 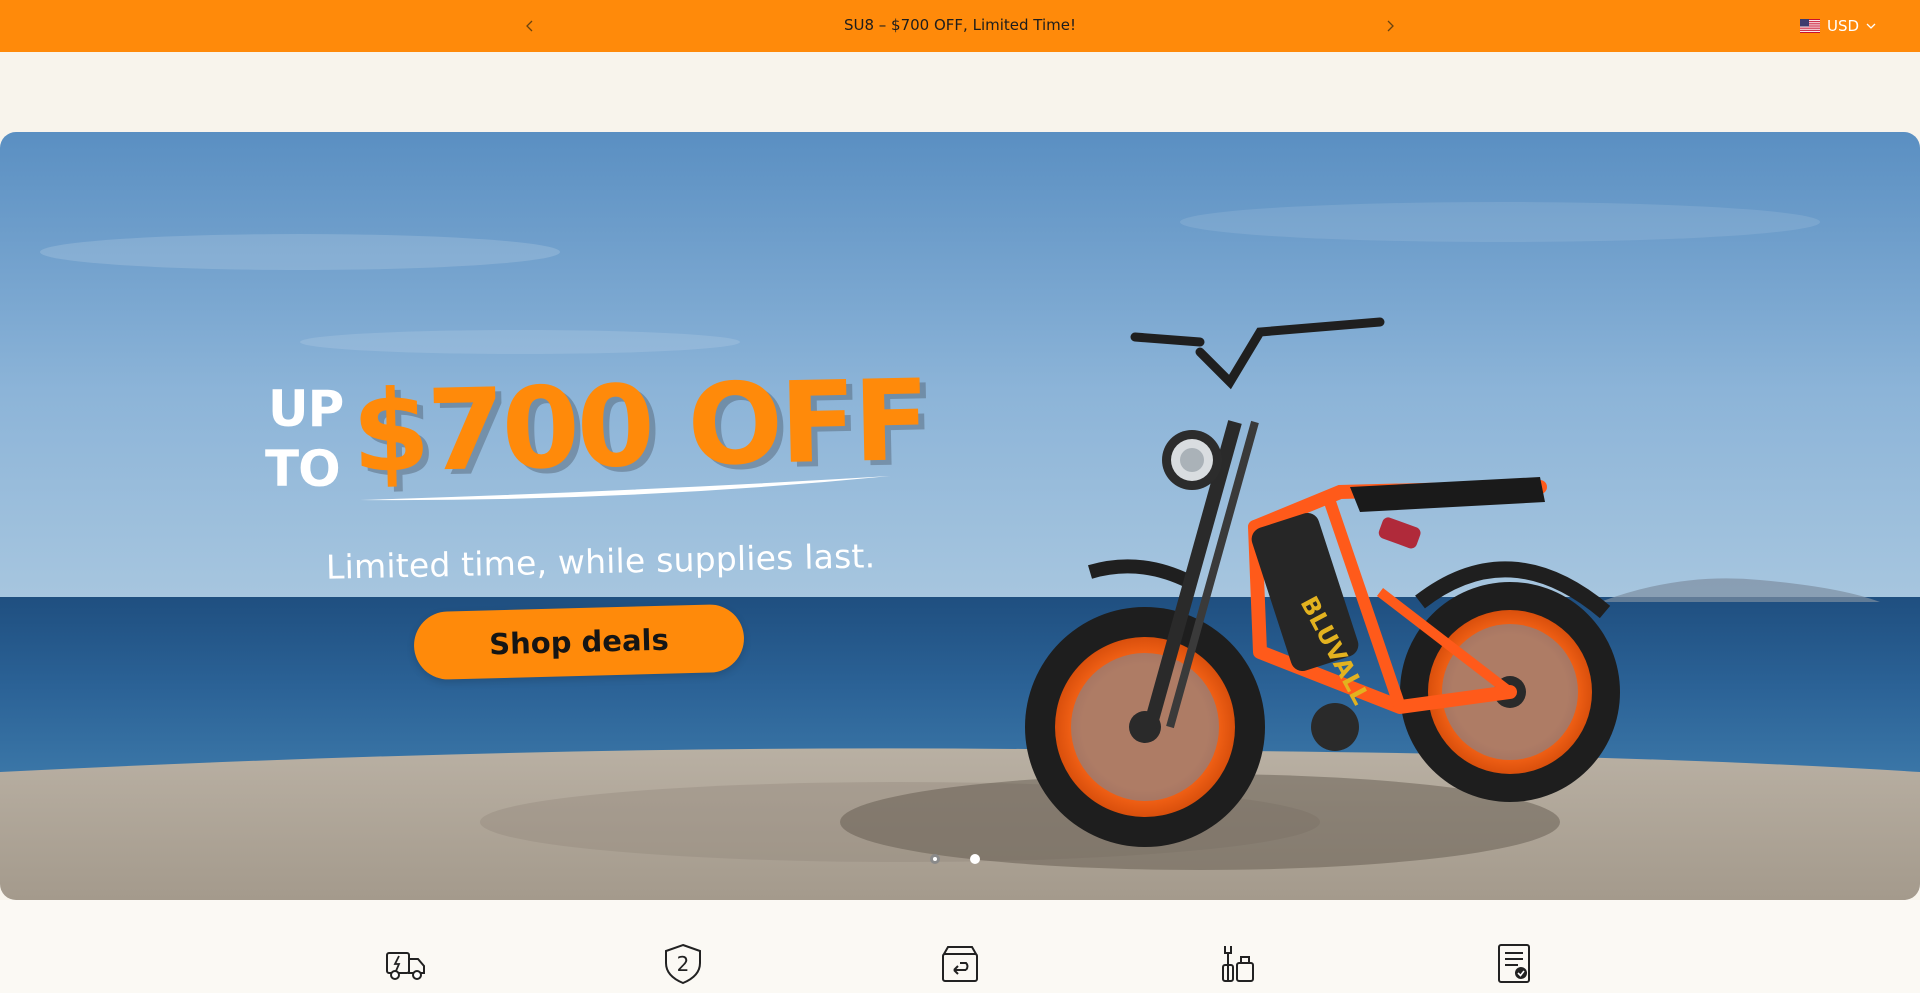 I want to click on fast-delivery-truck-icon, so click(x=406, y=964).